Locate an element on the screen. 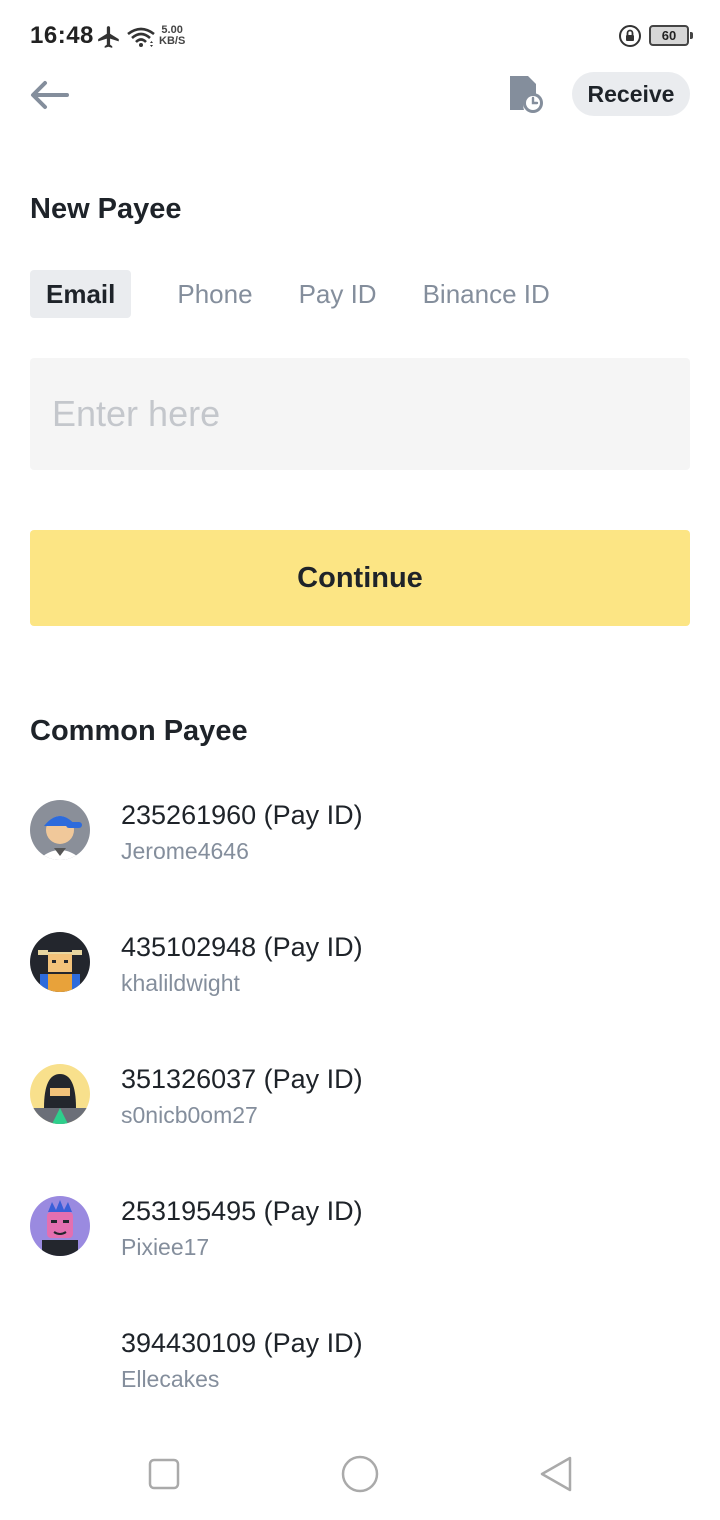 The height and width of the screenshot is (1520, 720). payee-id: 394430109 (Pay ID) is located at coordinates (242, 1343).